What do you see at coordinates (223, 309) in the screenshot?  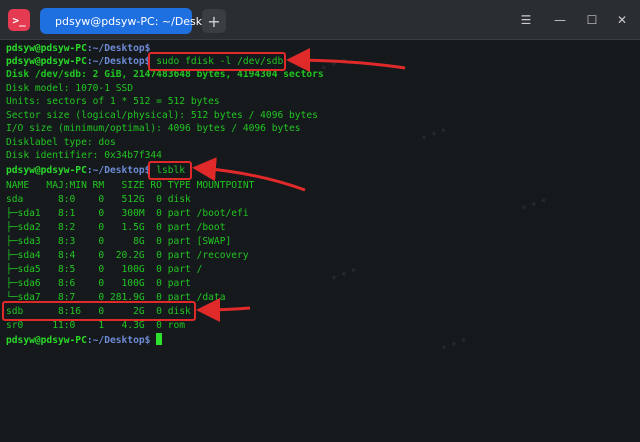 I see `arrow-to-sdb-icon` at bounding box center [223, 309].